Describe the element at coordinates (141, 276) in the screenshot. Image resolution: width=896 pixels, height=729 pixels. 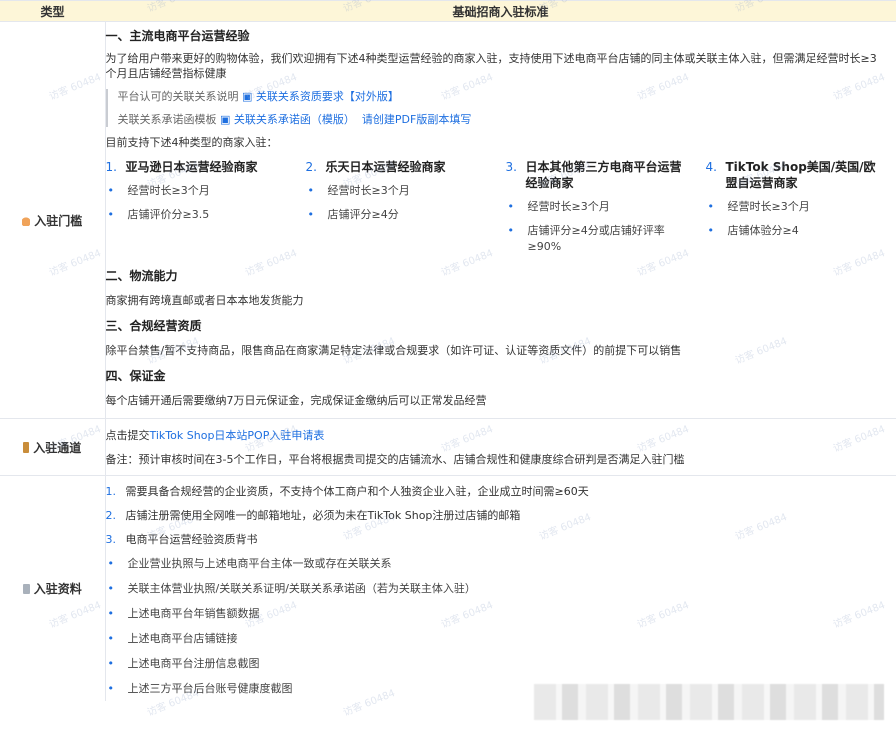
I see `section-logistics-title: 二、物流能力` at that location.